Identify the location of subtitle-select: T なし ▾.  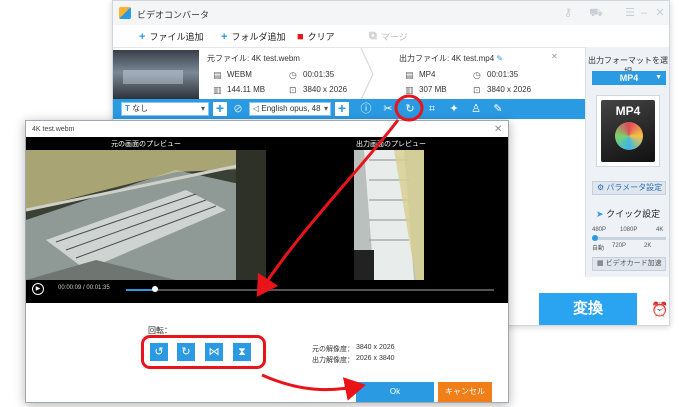
(165, 109).